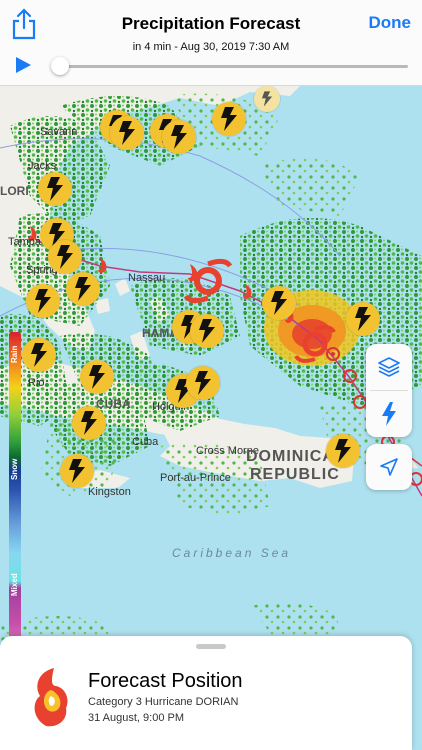 The width and height of the screenshot is (422, 750). Describe the element at coordinates (211, 47) in the screenshot. I see `forecast-time: in 4 min - Aug 30, 2019 7:30 AM` at that location.